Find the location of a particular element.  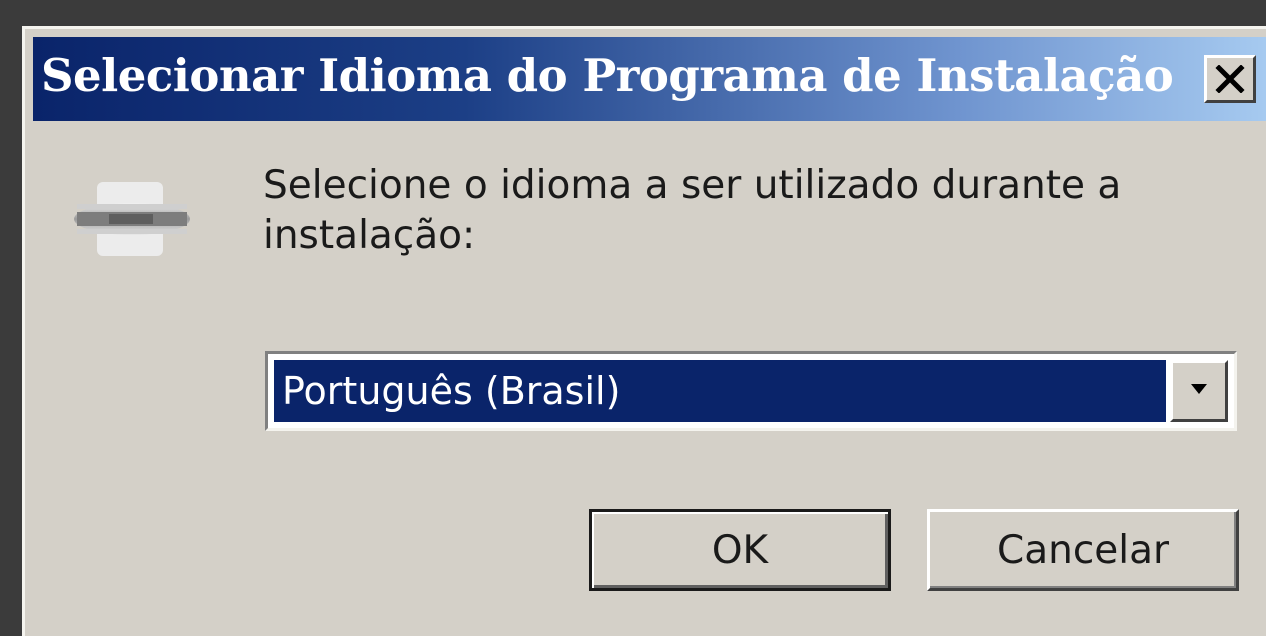

ok-button: OK is located at coordinates (740, 550).